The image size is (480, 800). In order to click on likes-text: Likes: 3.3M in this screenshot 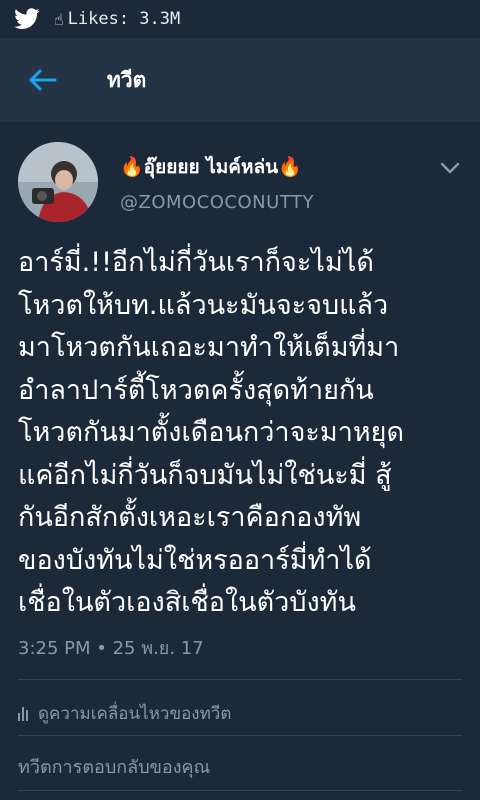, I will do `click(124, 19)`.